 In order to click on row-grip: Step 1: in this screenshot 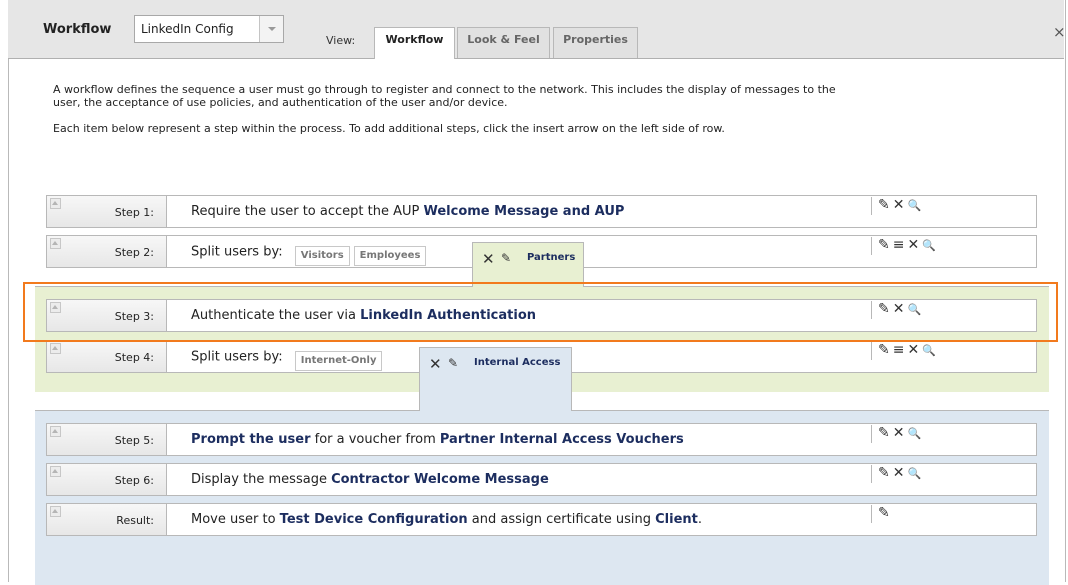, I will do `click(107, 211)`.